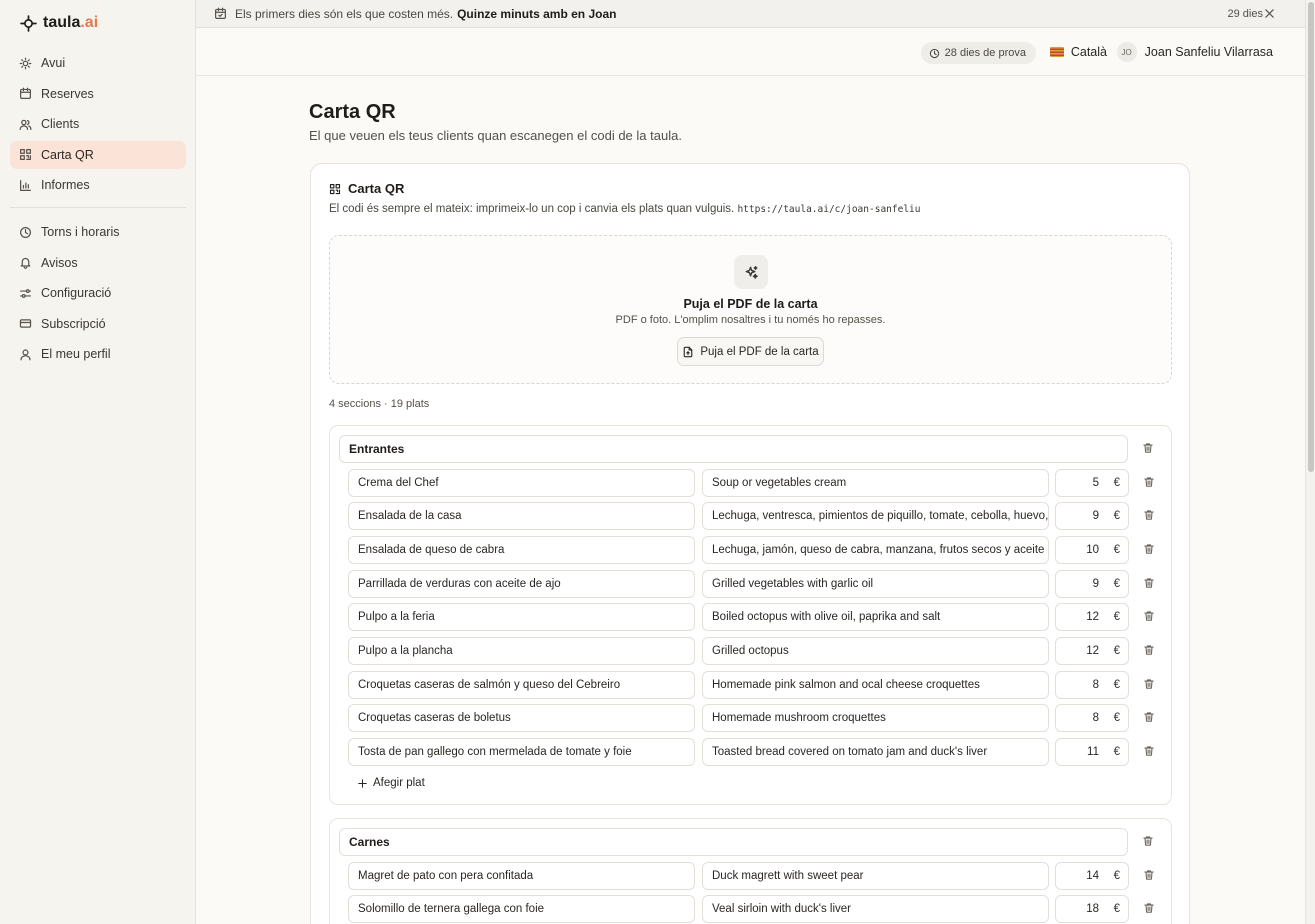 The height and width of the screenshot is (924, 1315). What do you see at coordinates (875, 483) in the screenshot?
I see `dish-description-input: Soup or vegetables cream` at bounding box center [875, 483].